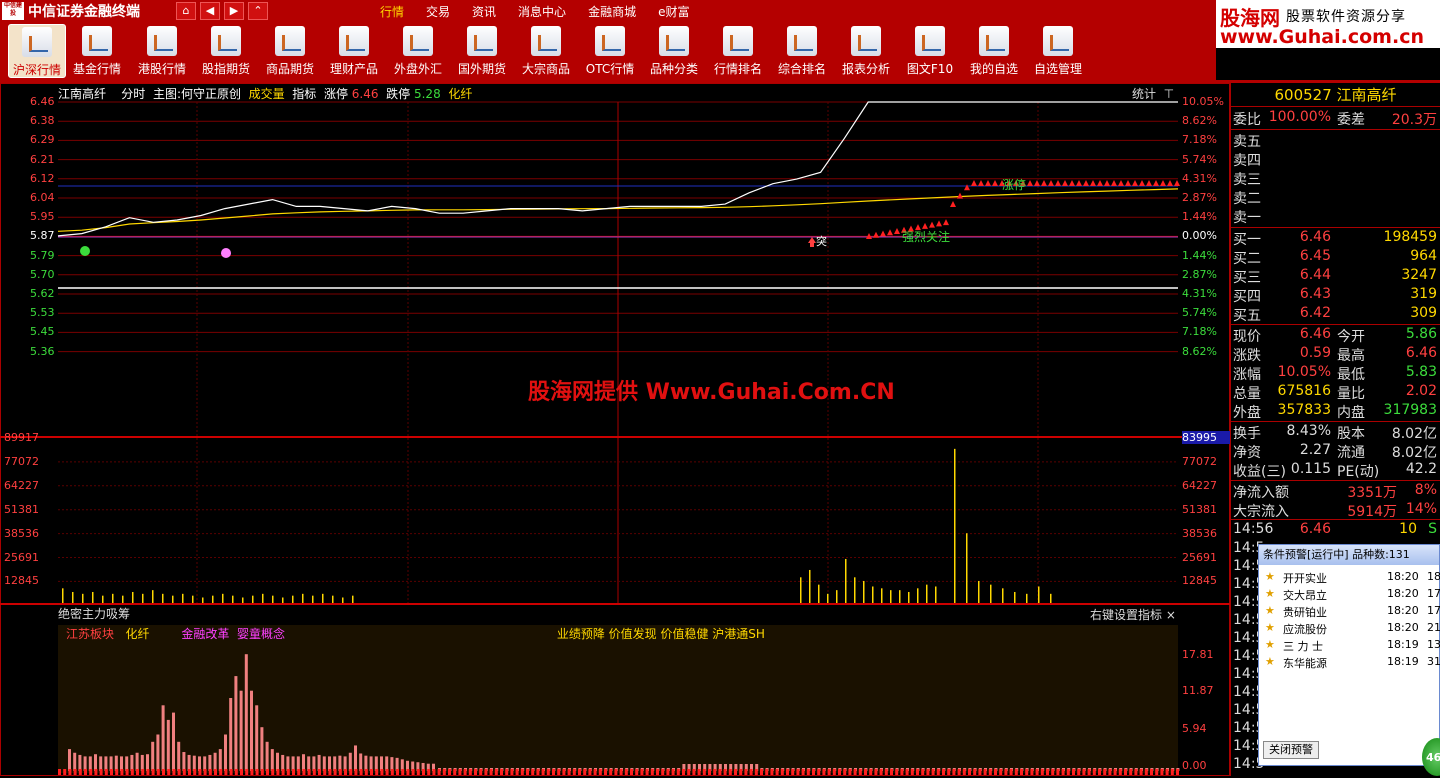 The image size is (1440, 778). Describe the element at coordinates (186, 11) in the screenshot. I see `home-button: ⌂` at that location.